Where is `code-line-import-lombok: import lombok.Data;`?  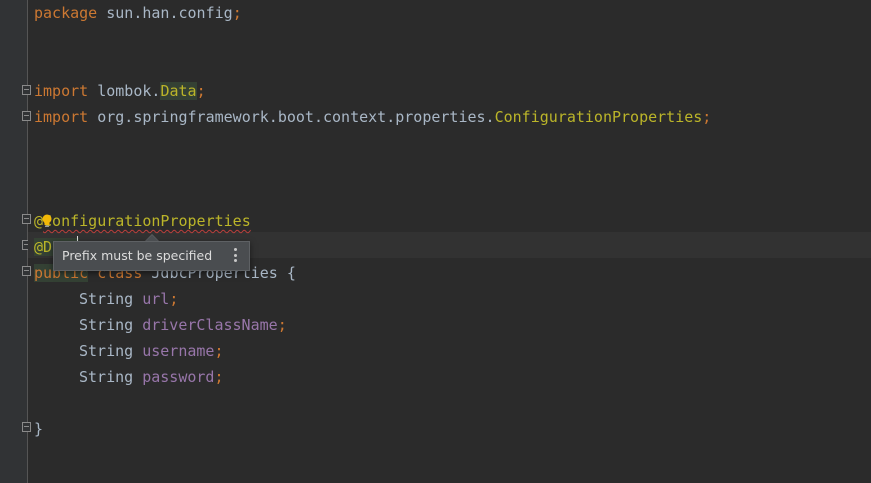
code-line-import-lombok: import lombok.Data; is located at coordinates (120, 91).